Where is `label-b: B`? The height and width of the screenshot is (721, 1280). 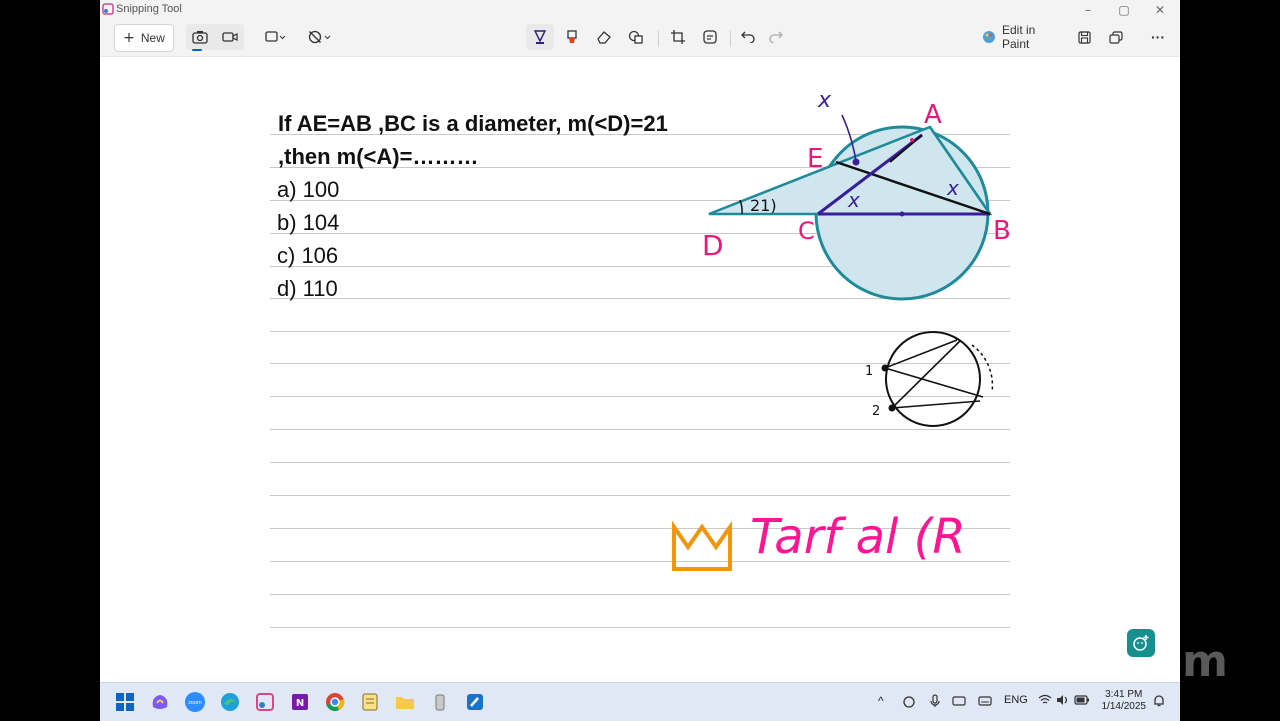
label-b: B is located at coordinates (1002, 231).